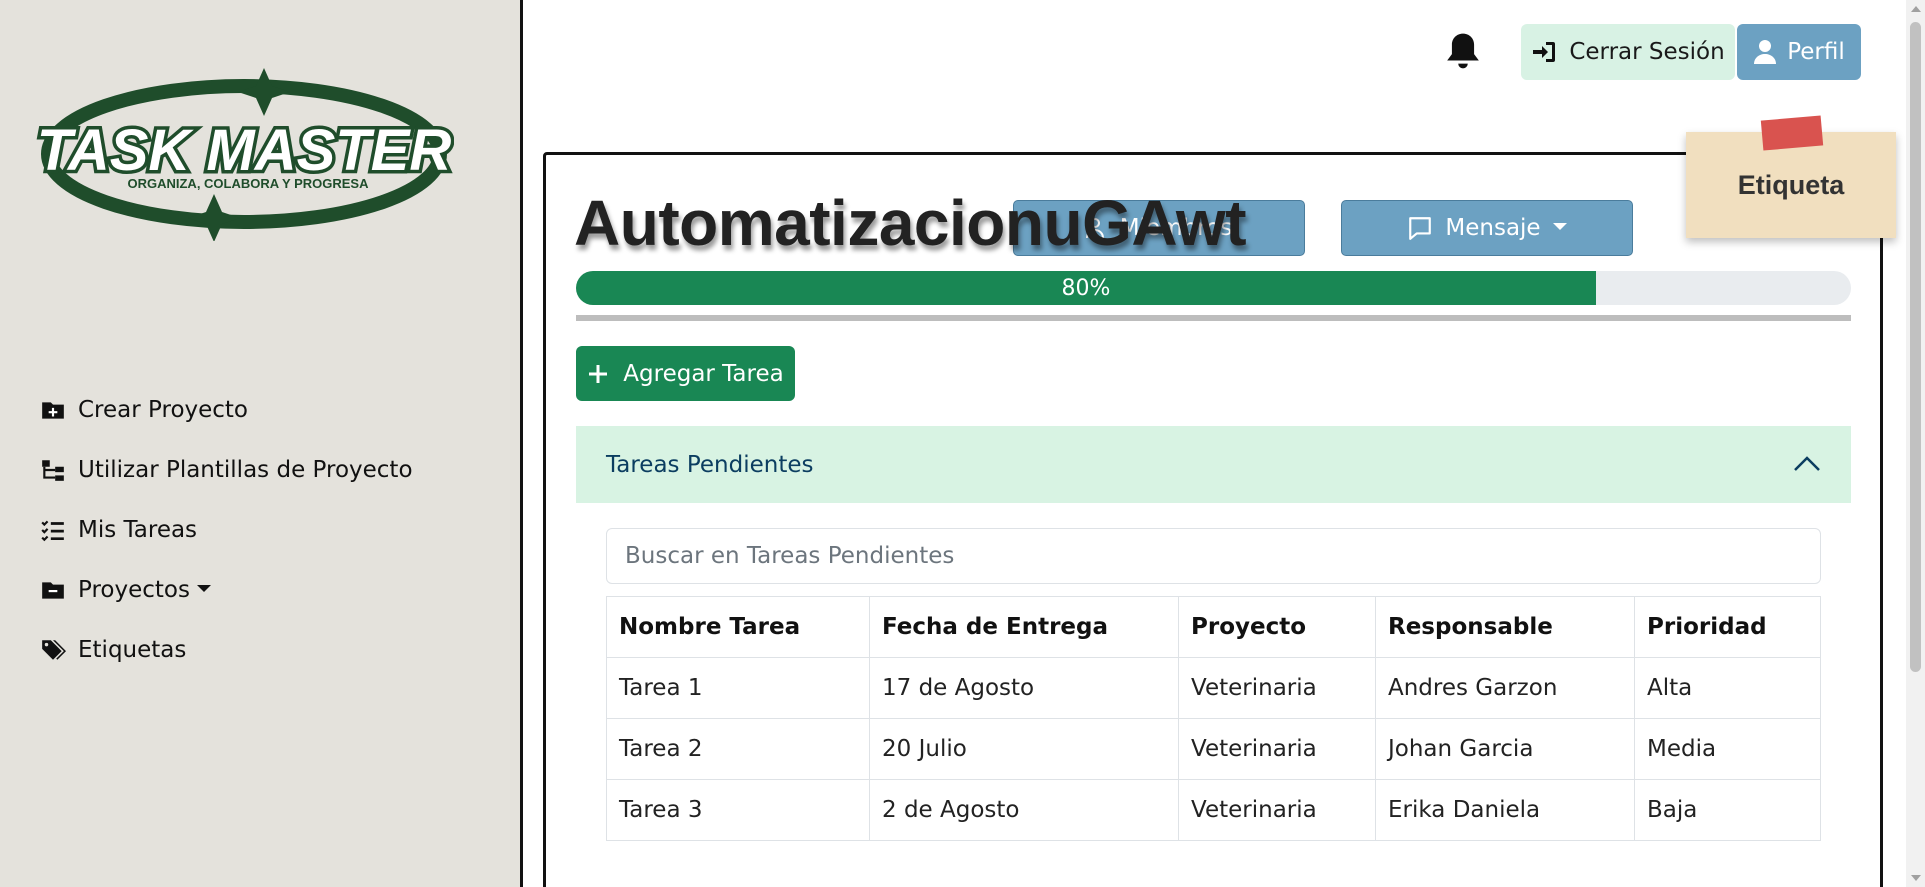  Describe the element at coordinates (132, 650) in the screenshot. I see `sidebar-item-label: Etiquetas` at that location.